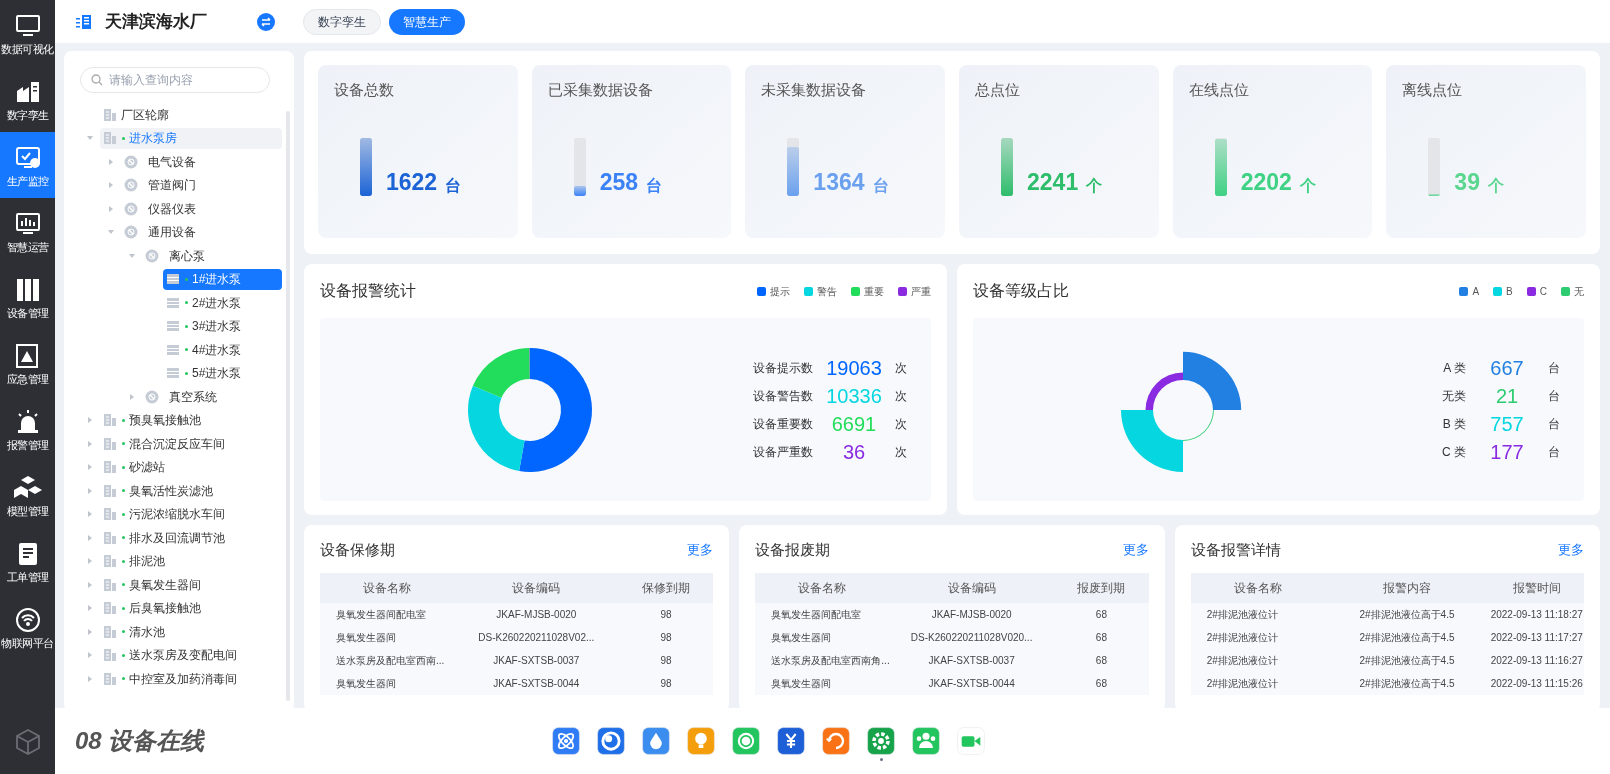 The height and width of the screenshot is (774, 1610). Describe the element at coordinates (1257, 588) in the screenshot. I see `column-header: 设备名称` at that location.